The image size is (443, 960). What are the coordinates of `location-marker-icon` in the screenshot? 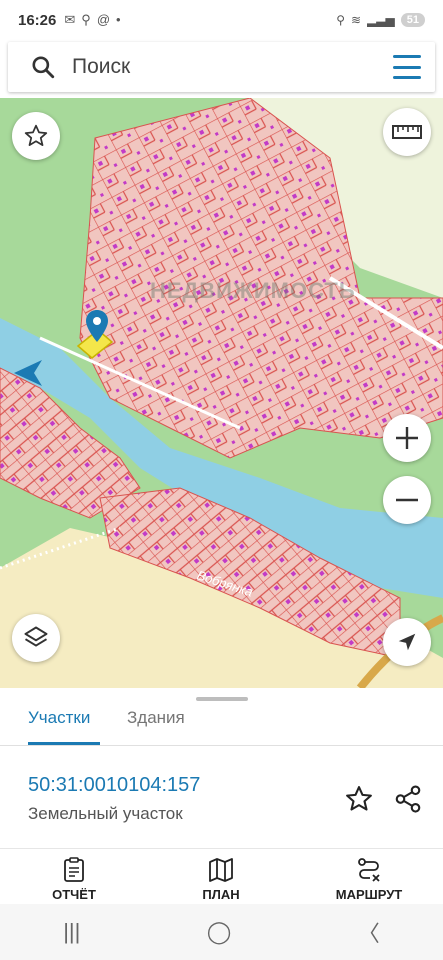 It's located at (97, 326).